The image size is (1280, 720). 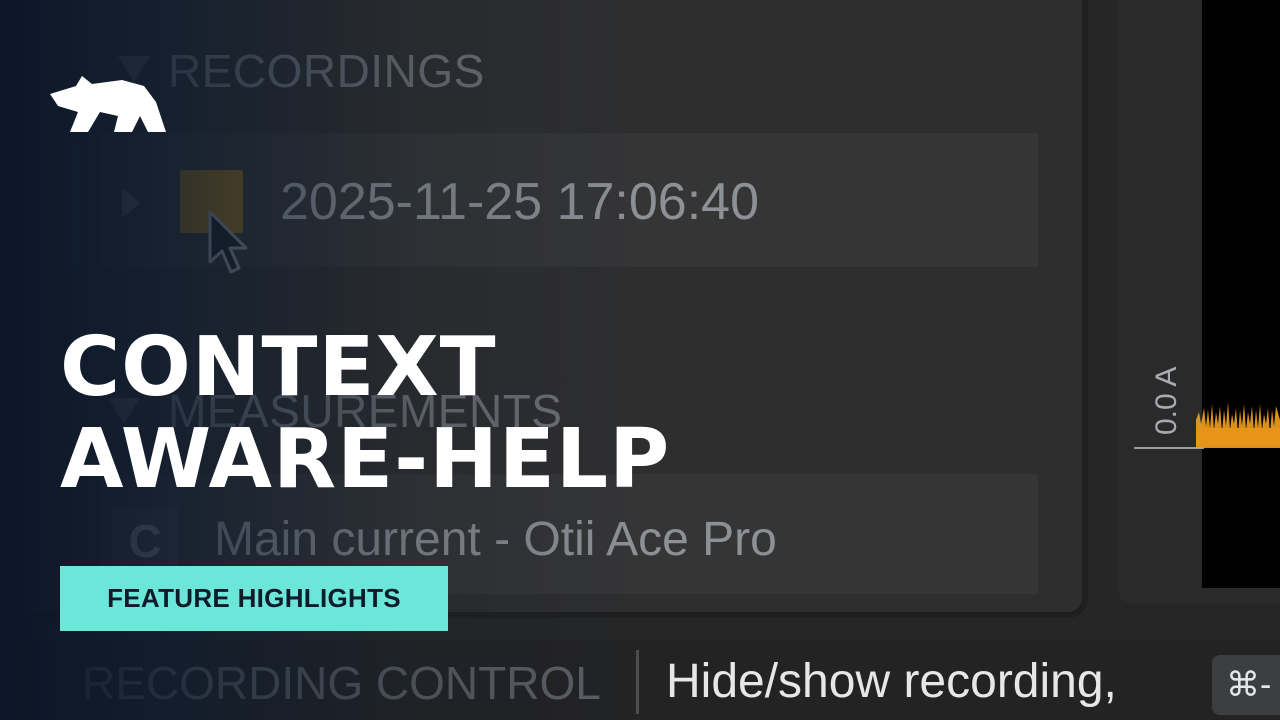 I want to click on status-divider, so click(x=637, y=682).